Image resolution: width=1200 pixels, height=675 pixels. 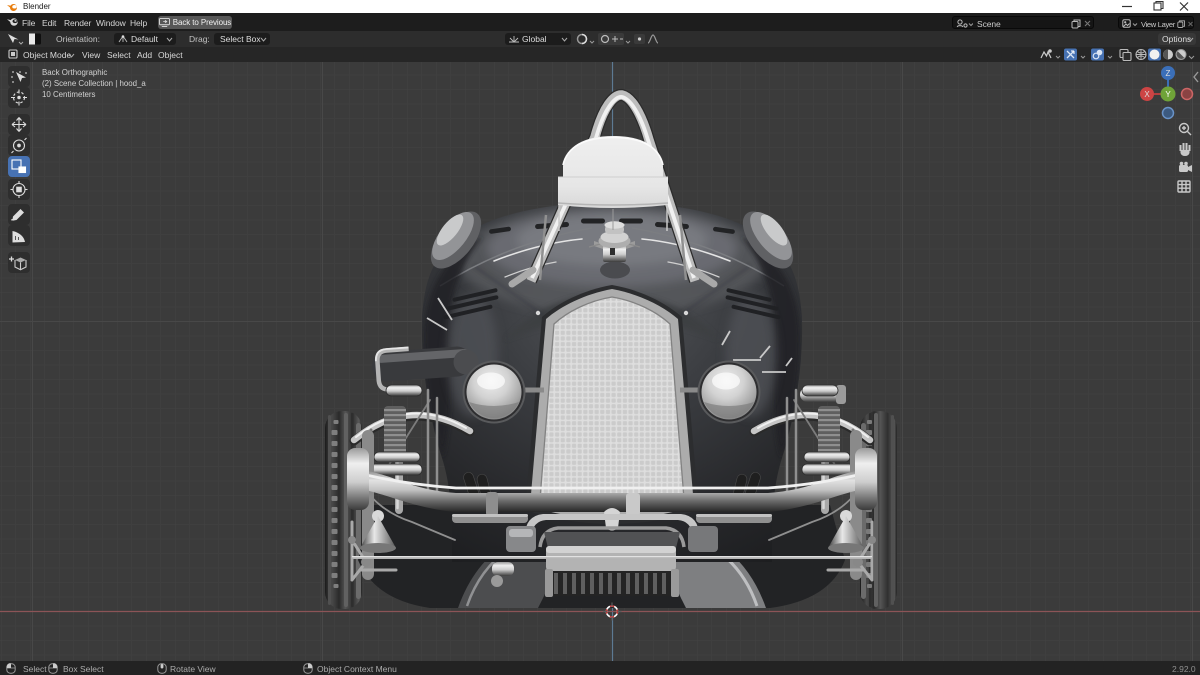 What do you see at coordinates (1168, 73) in the screenshot?
I see `svg-text: Z` at bounding box center [1168, 73].